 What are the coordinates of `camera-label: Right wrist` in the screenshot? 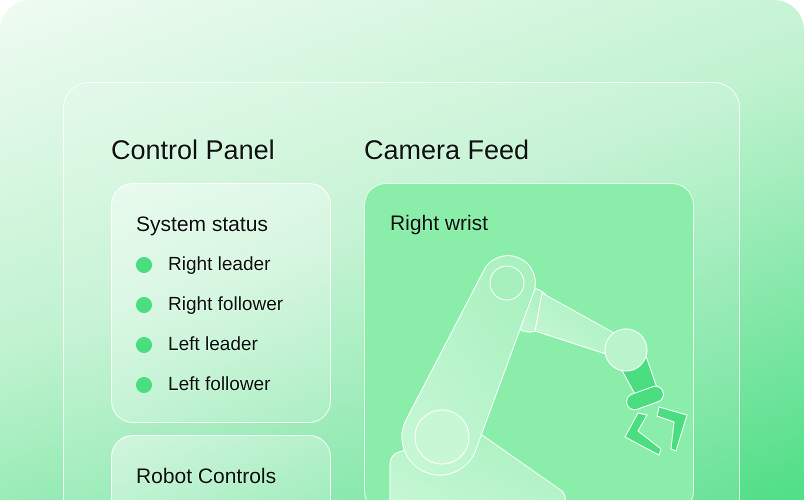 It's located at (440, 224).